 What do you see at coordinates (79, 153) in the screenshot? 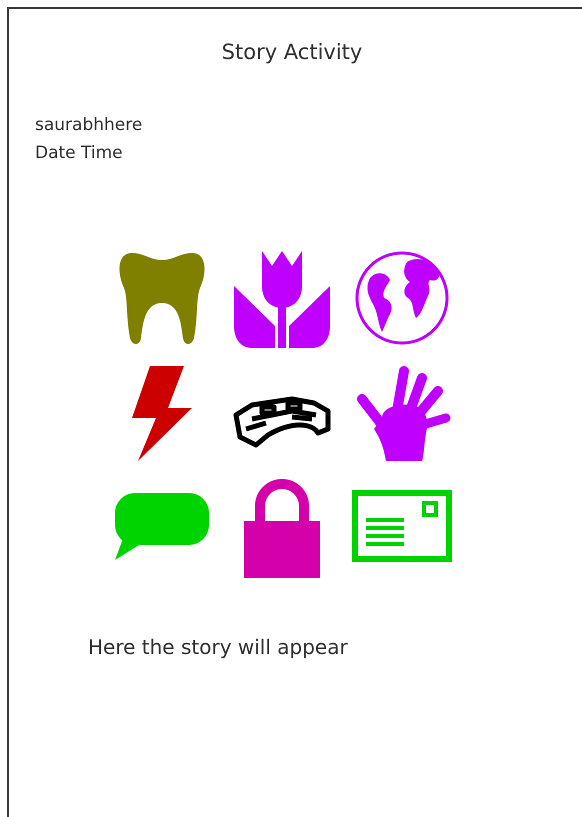
I see `date-time: Date Time` at bounding box center [79, 153].